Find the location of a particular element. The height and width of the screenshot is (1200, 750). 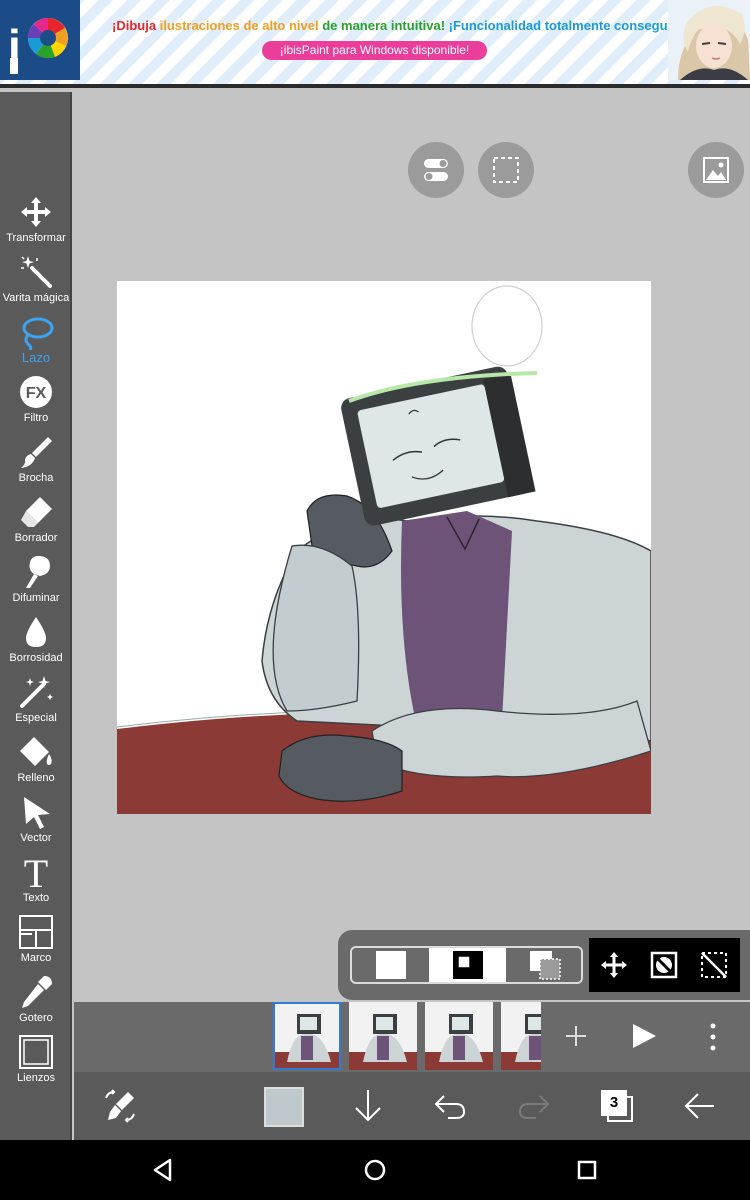

svg-text: T is located at coordinates (36, 872).